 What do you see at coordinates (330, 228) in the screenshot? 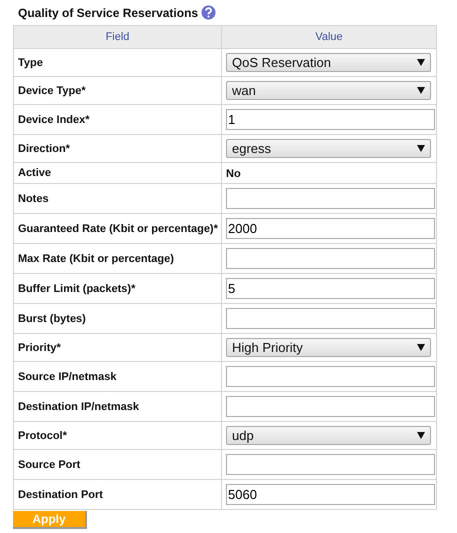
I see `input-field: 2000` at bounding box center [330, 228].